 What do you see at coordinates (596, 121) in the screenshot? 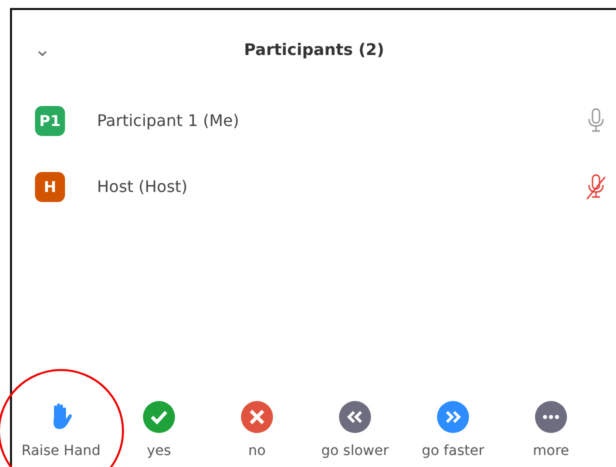
I see `microphone-icon` at bounding box center [596, 121].